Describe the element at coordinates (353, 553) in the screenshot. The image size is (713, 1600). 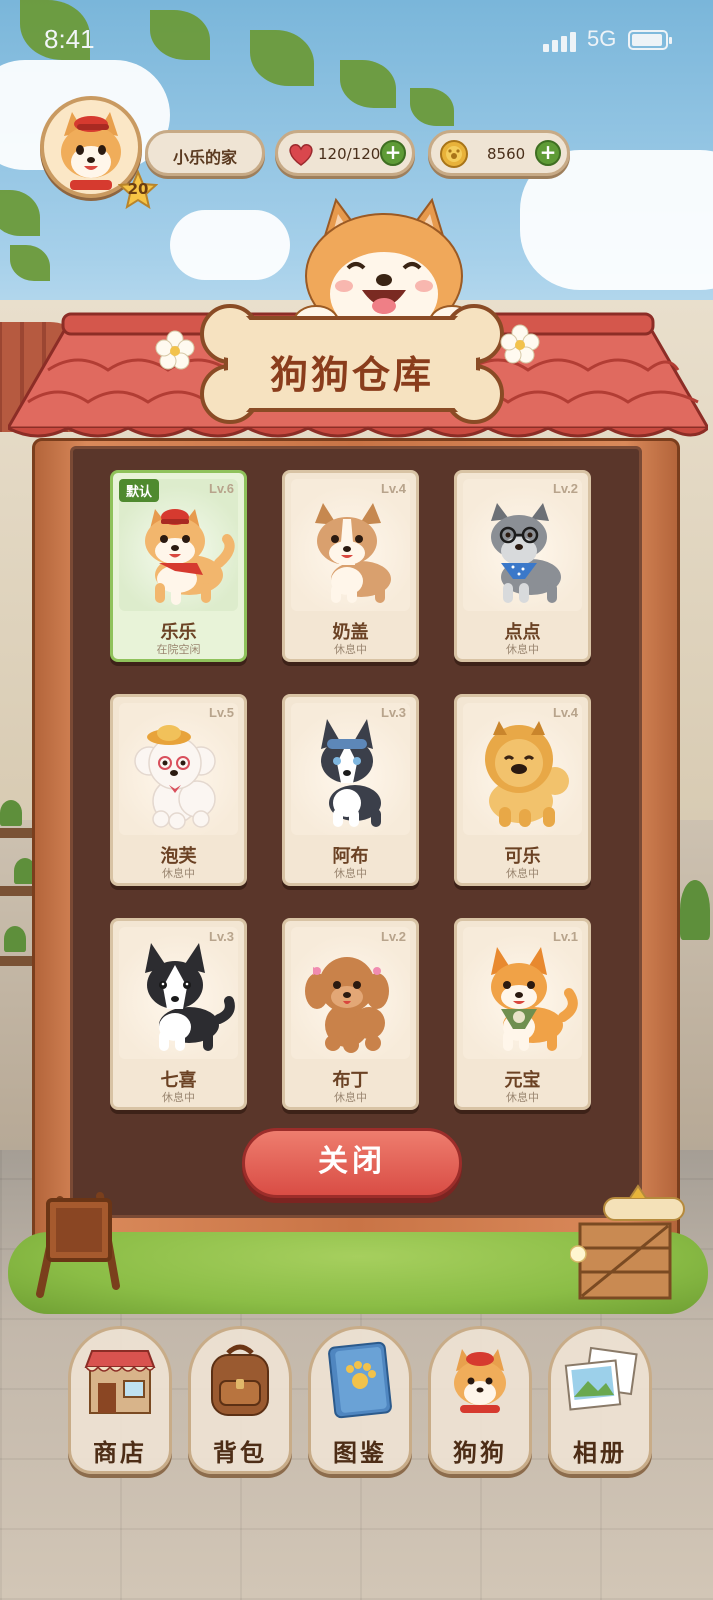
I see `corgi-dog-icon` at that location.